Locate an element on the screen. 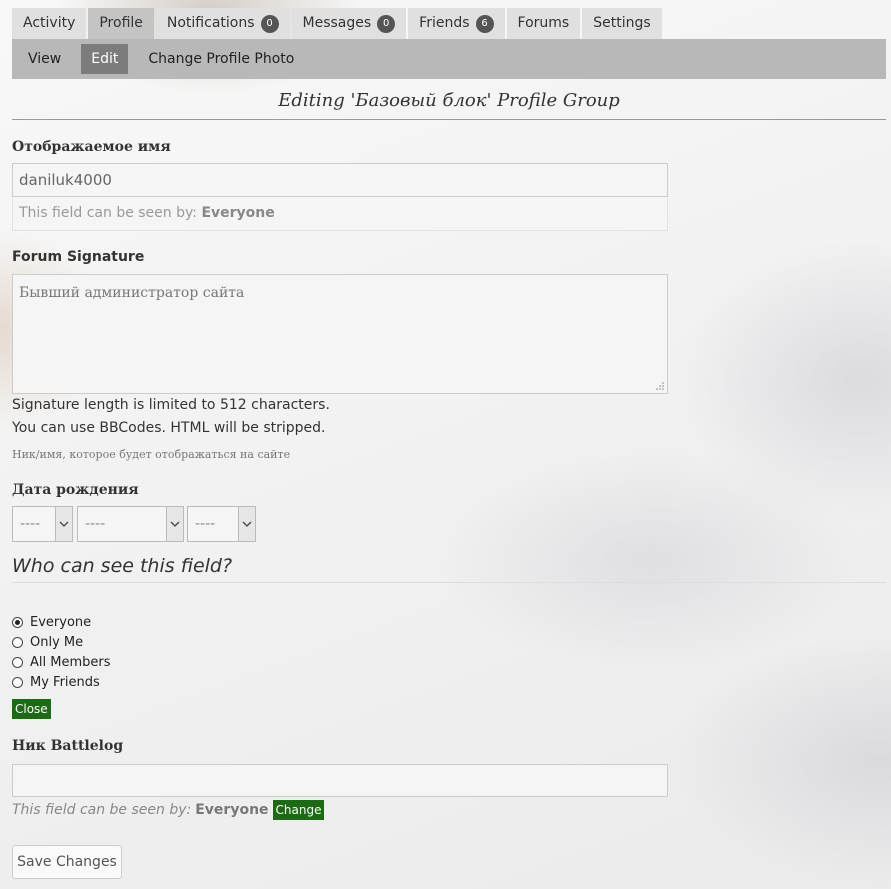 The height and width of the screenshot is (889, 891). visibility-picker-title: Who can see this field? is located at coordinates (122, 566).